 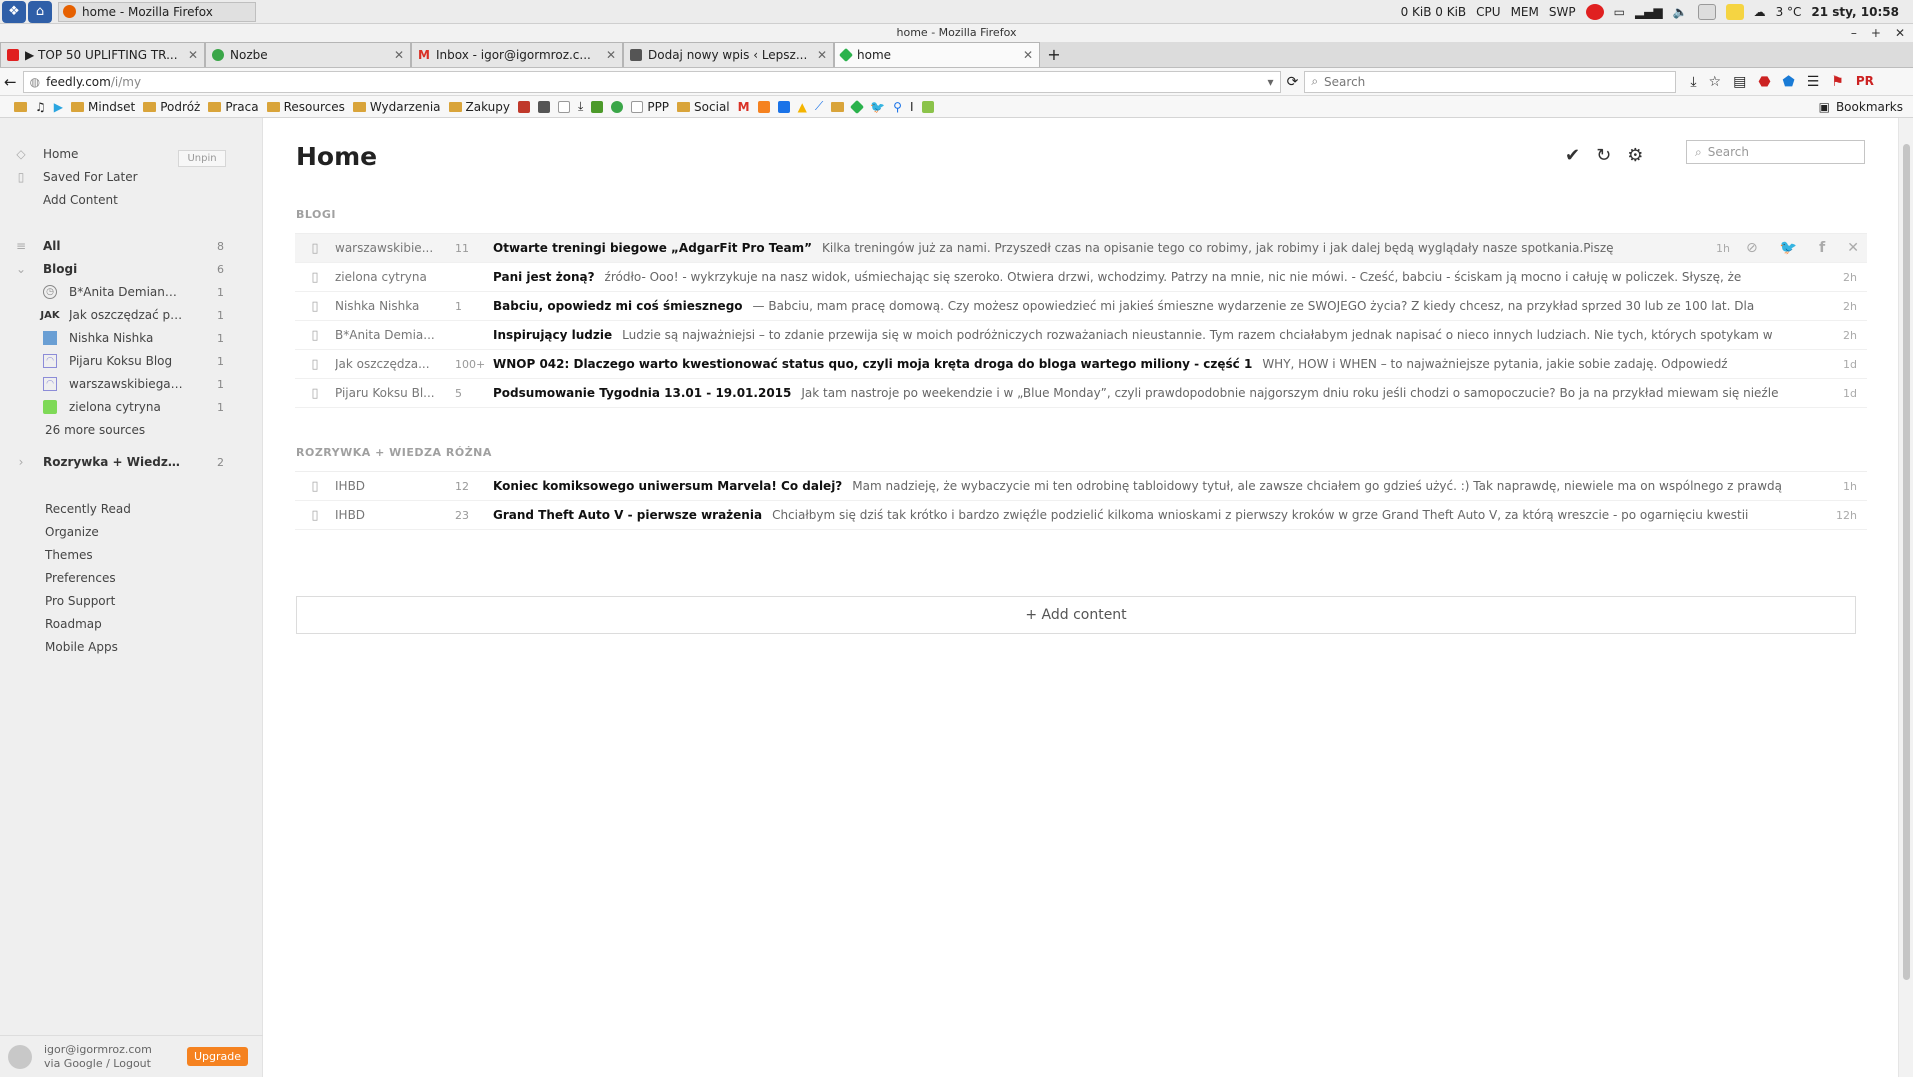 What do you see at coordinates (131, 601) in the screenshot?
I see `sidebar-link-pro-support: Pro Support` at bounding box center [131, 601].